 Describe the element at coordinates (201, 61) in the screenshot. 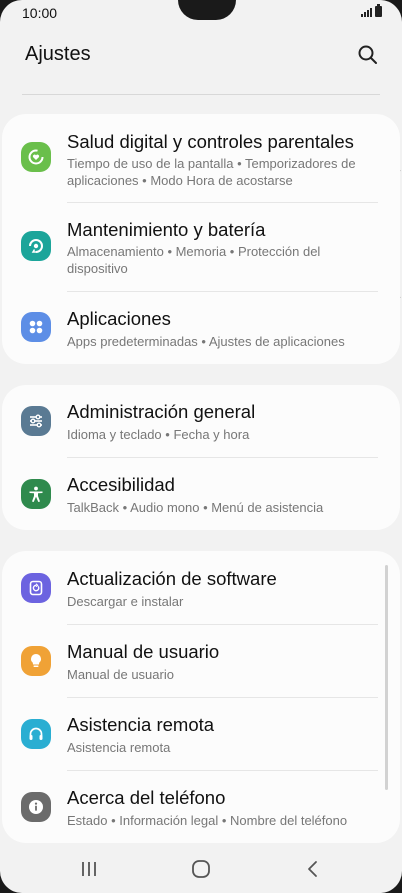

I see `header: Ajustes` at that location.